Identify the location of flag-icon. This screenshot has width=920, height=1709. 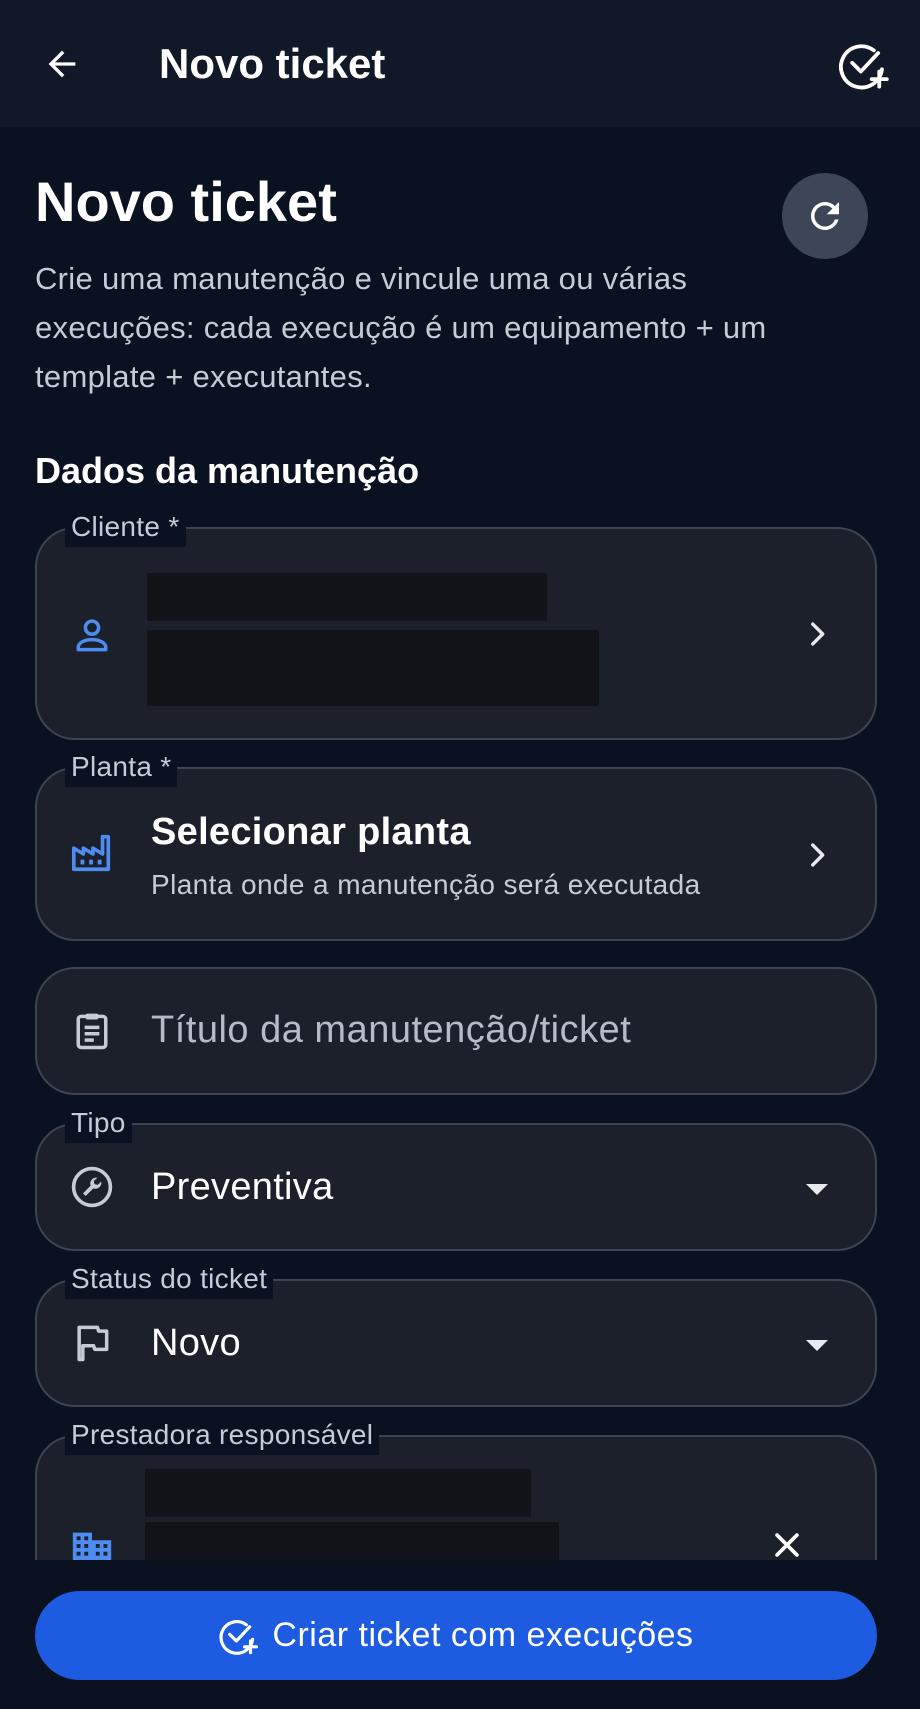
(92, 1343).